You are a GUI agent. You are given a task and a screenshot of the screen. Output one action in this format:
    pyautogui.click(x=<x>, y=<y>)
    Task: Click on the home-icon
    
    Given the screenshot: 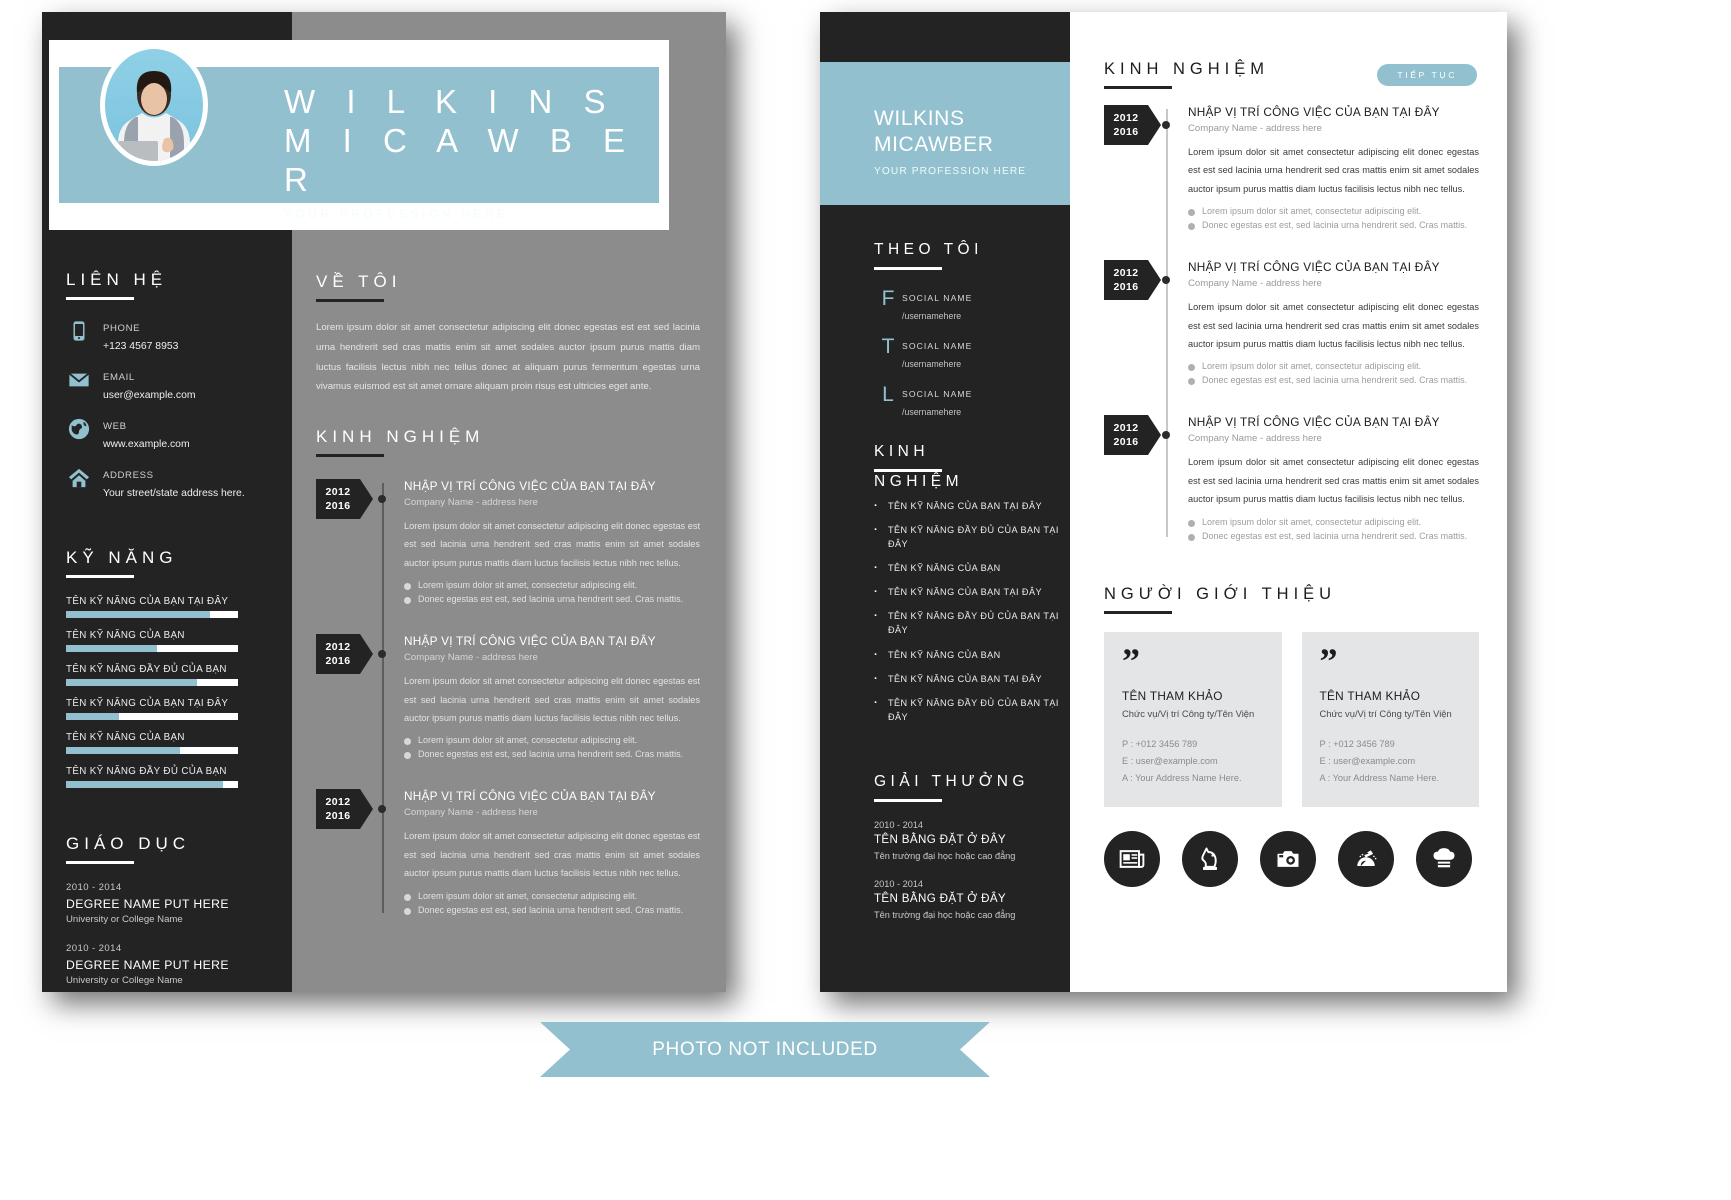 What is the action you would take?
    pyautogui.click(x=79, y=478)
    